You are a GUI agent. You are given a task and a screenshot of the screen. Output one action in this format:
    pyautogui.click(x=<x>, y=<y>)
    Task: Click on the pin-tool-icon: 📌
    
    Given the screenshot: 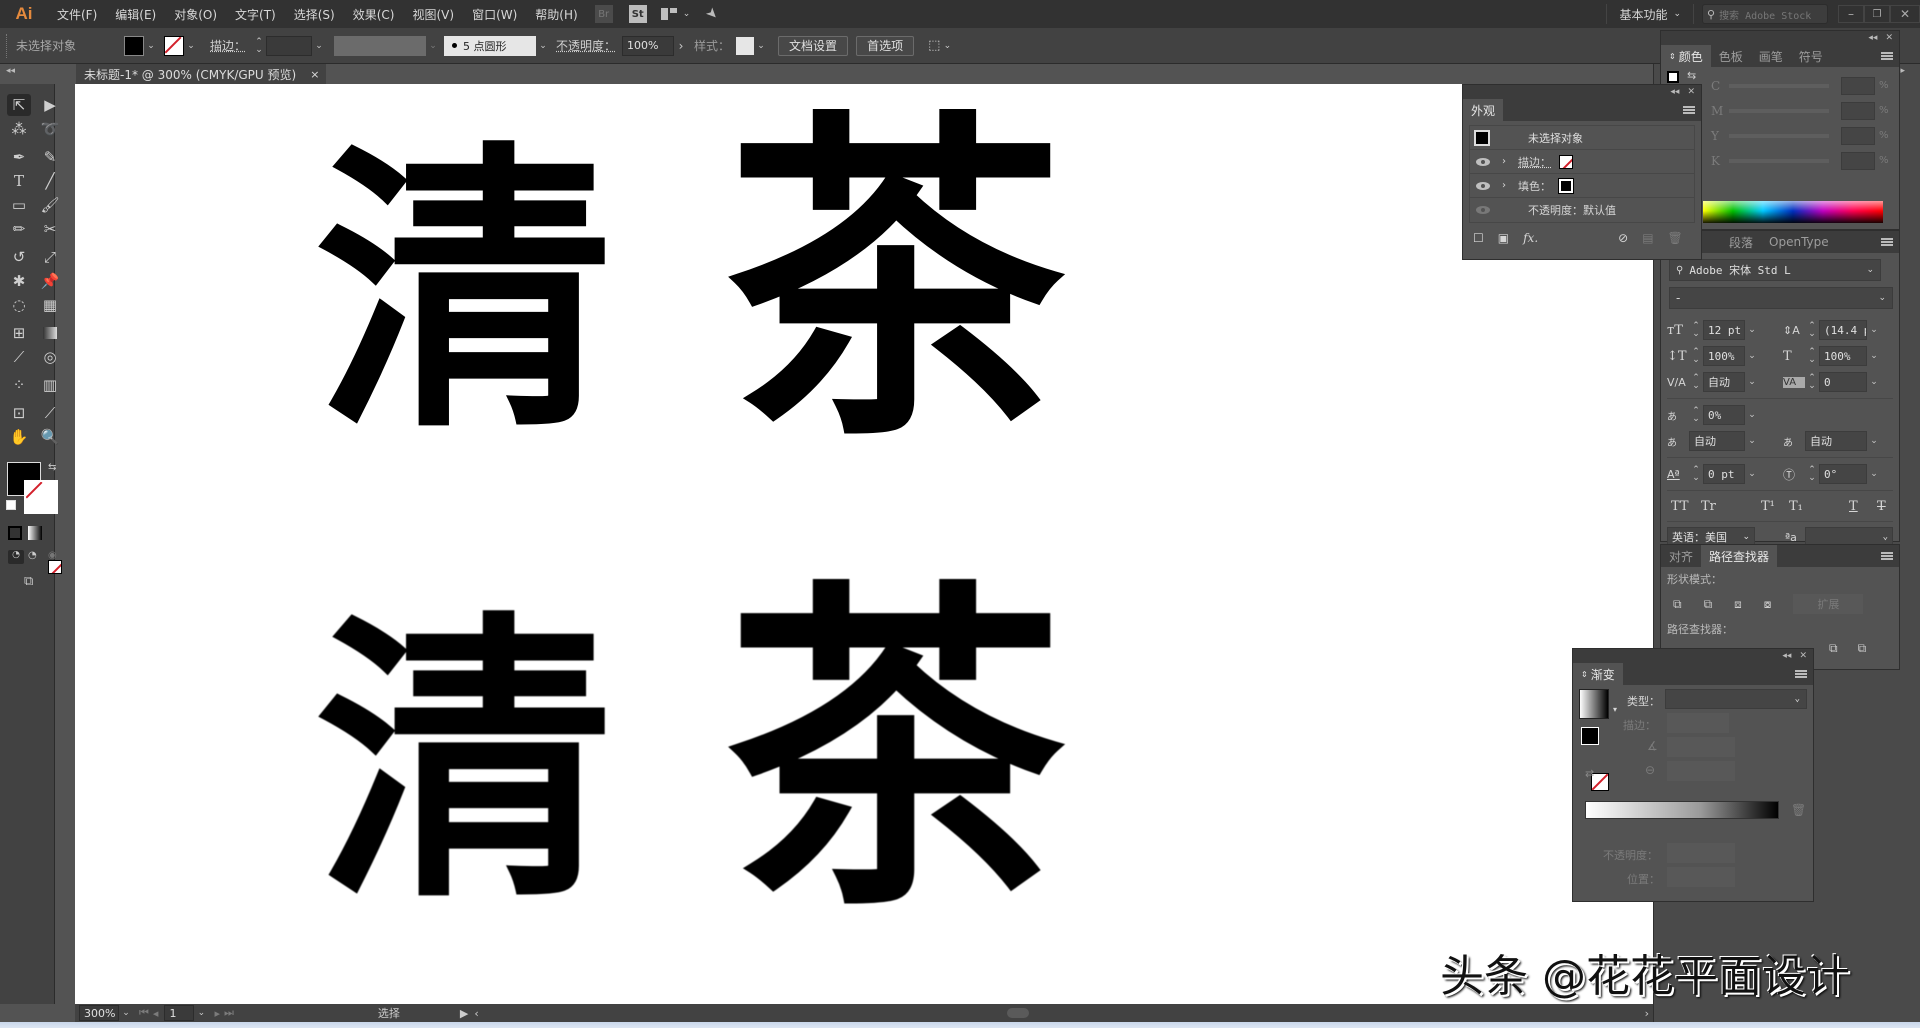 What is the action you would take?
    pyautogui.click(x=50, y=281)
    